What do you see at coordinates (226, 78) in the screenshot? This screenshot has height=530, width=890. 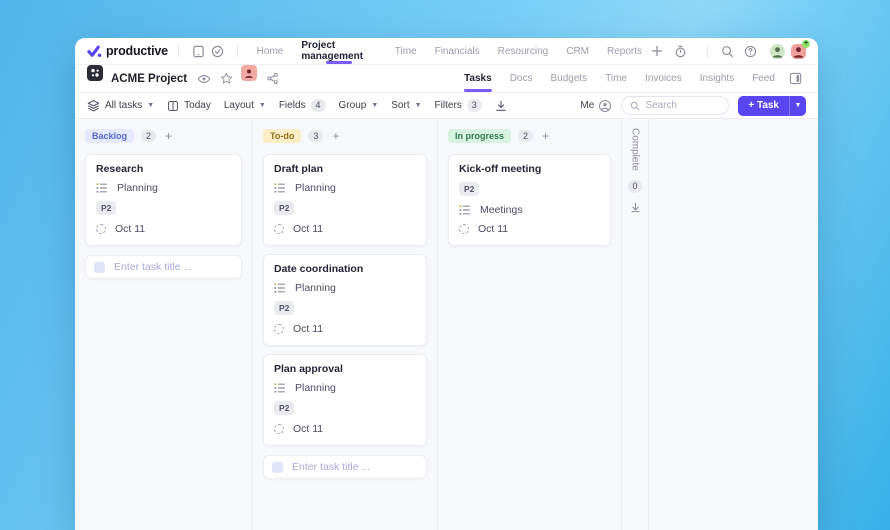 I see `star-icon` at bounding box center [226, 78].